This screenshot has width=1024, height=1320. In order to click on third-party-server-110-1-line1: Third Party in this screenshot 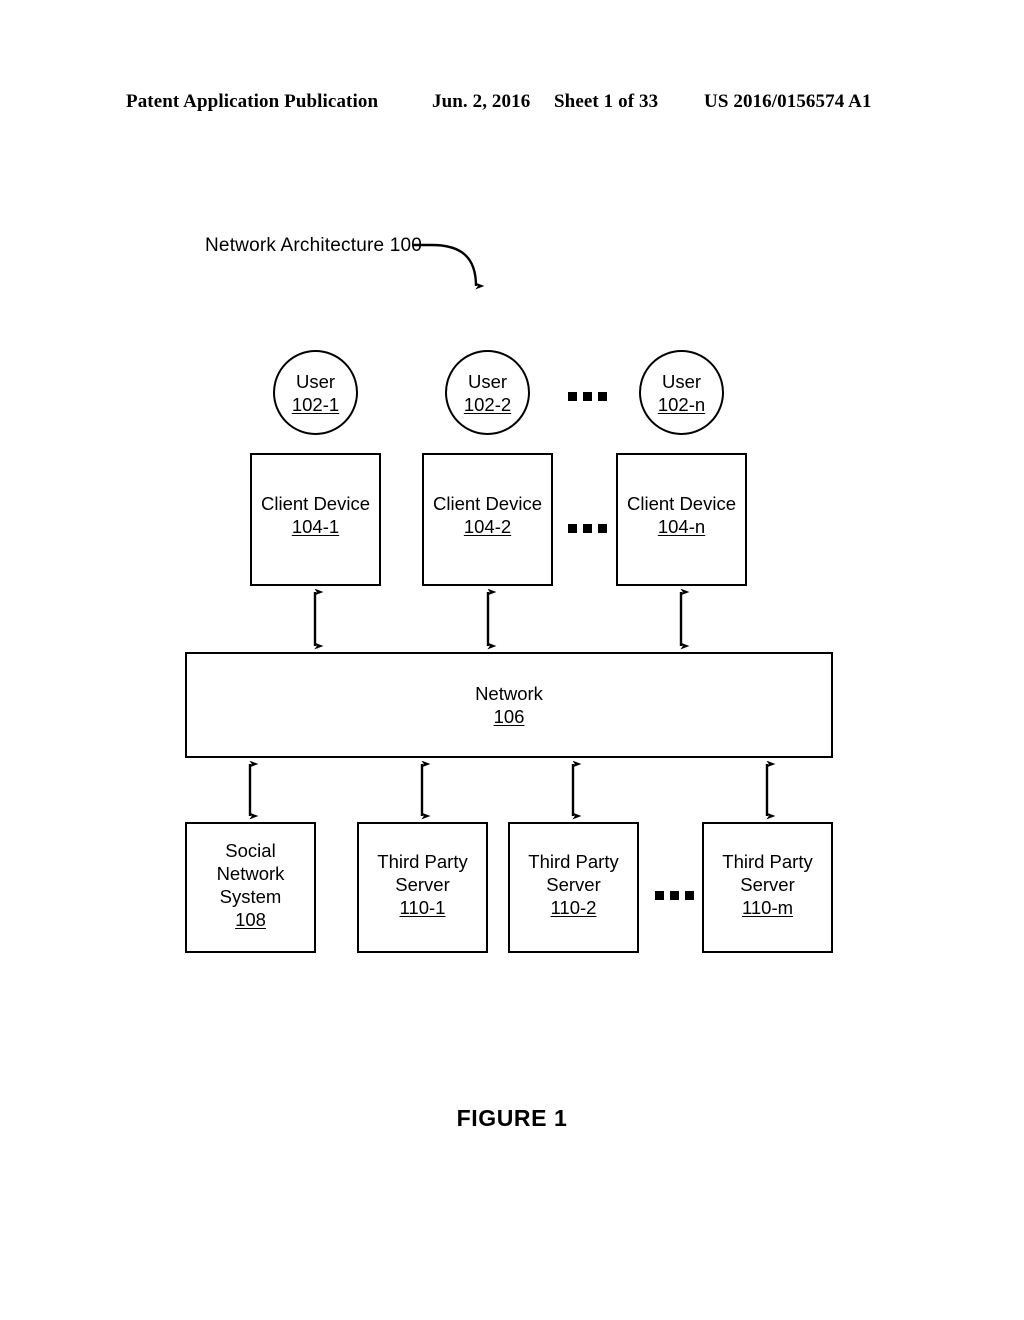, I will do `click(422, 861)`.